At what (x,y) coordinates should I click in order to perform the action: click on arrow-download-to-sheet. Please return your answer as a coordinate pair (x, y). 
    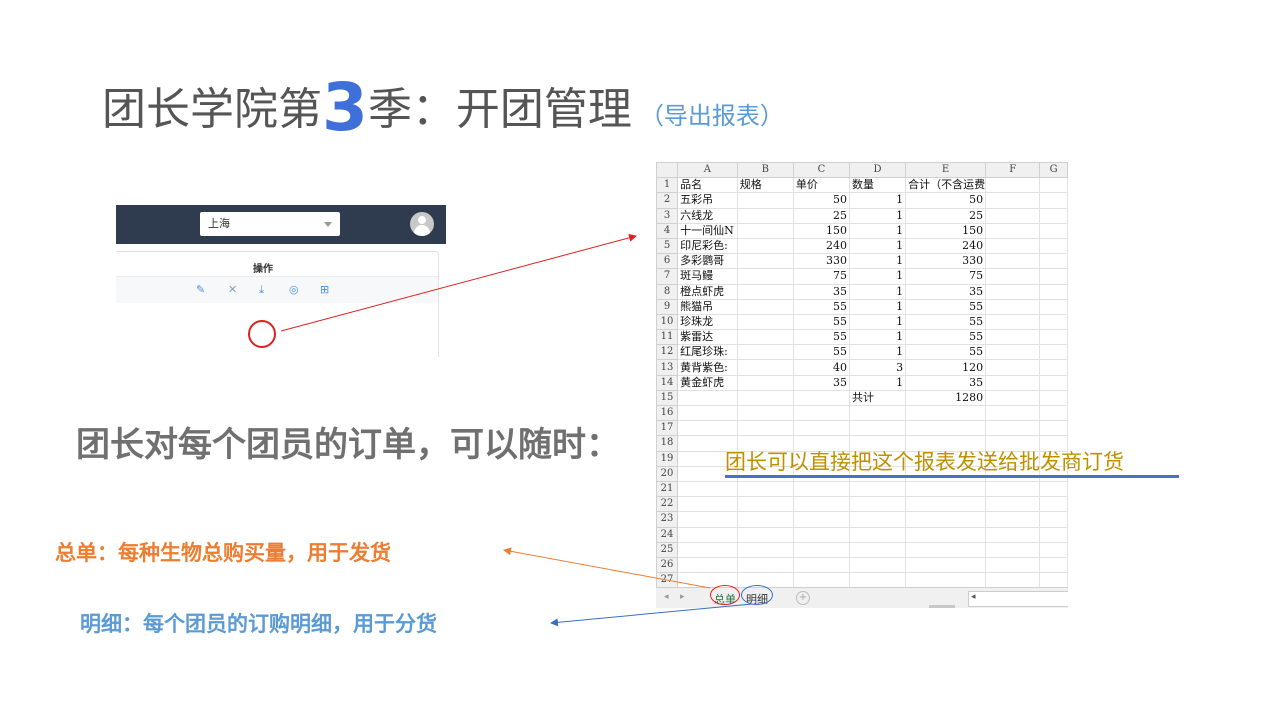
    Looking at the image, I should click on (458, 282).